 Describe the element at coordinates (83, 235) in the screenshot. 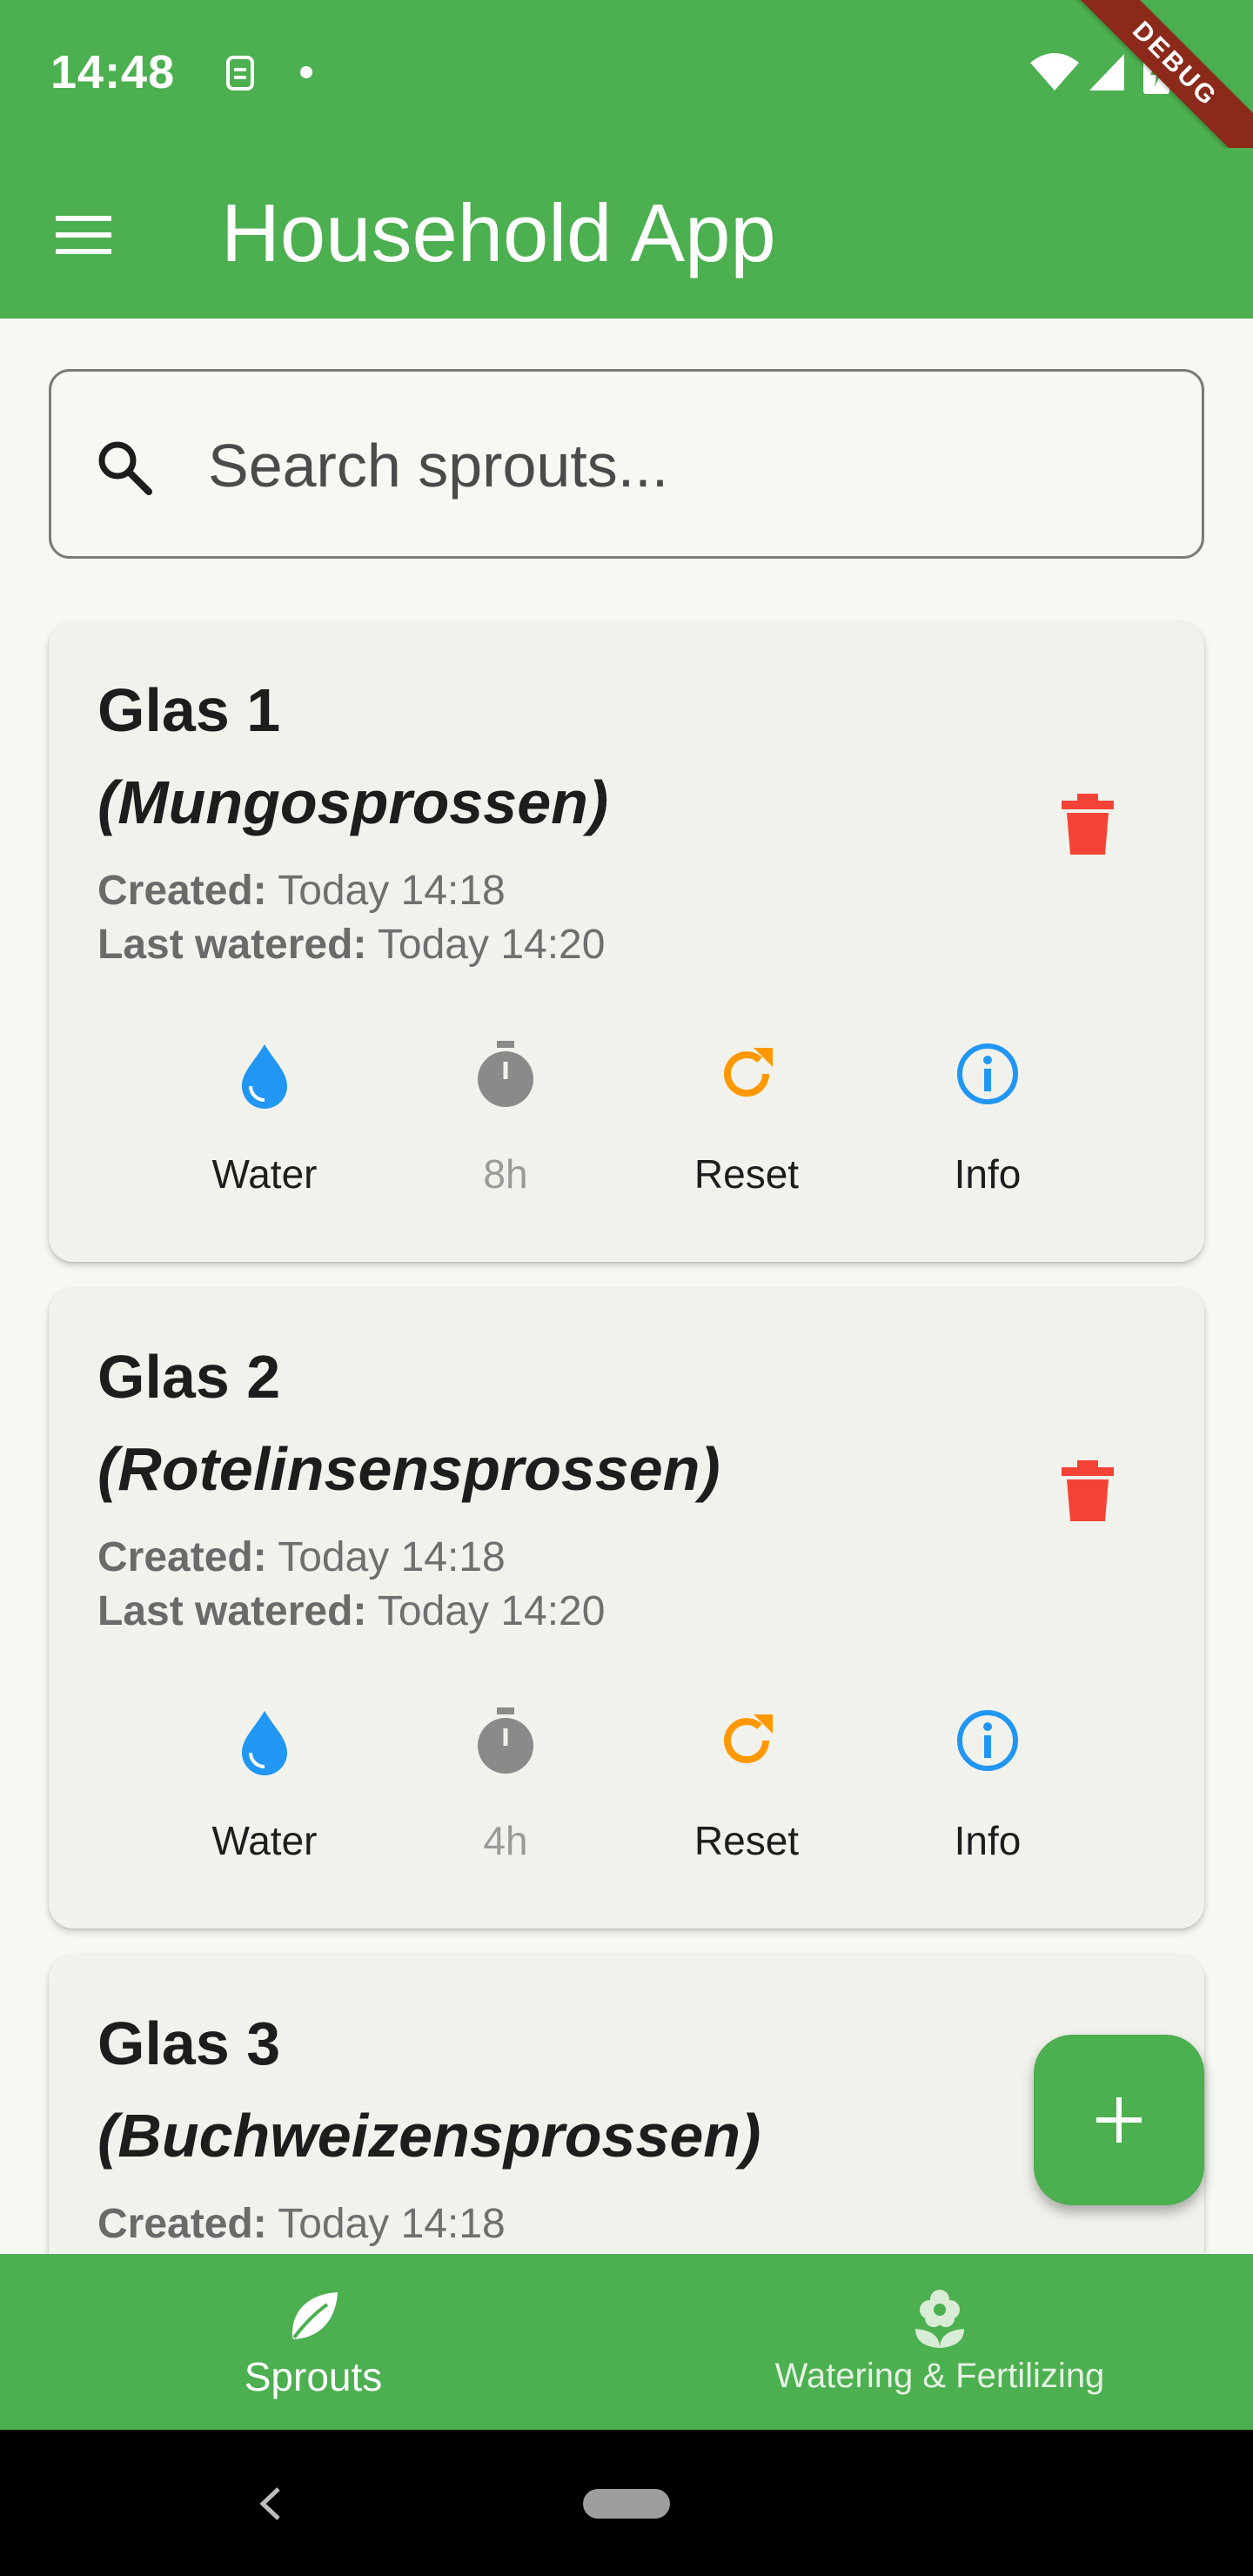

I see `hamburger-menu-icon` at that location.